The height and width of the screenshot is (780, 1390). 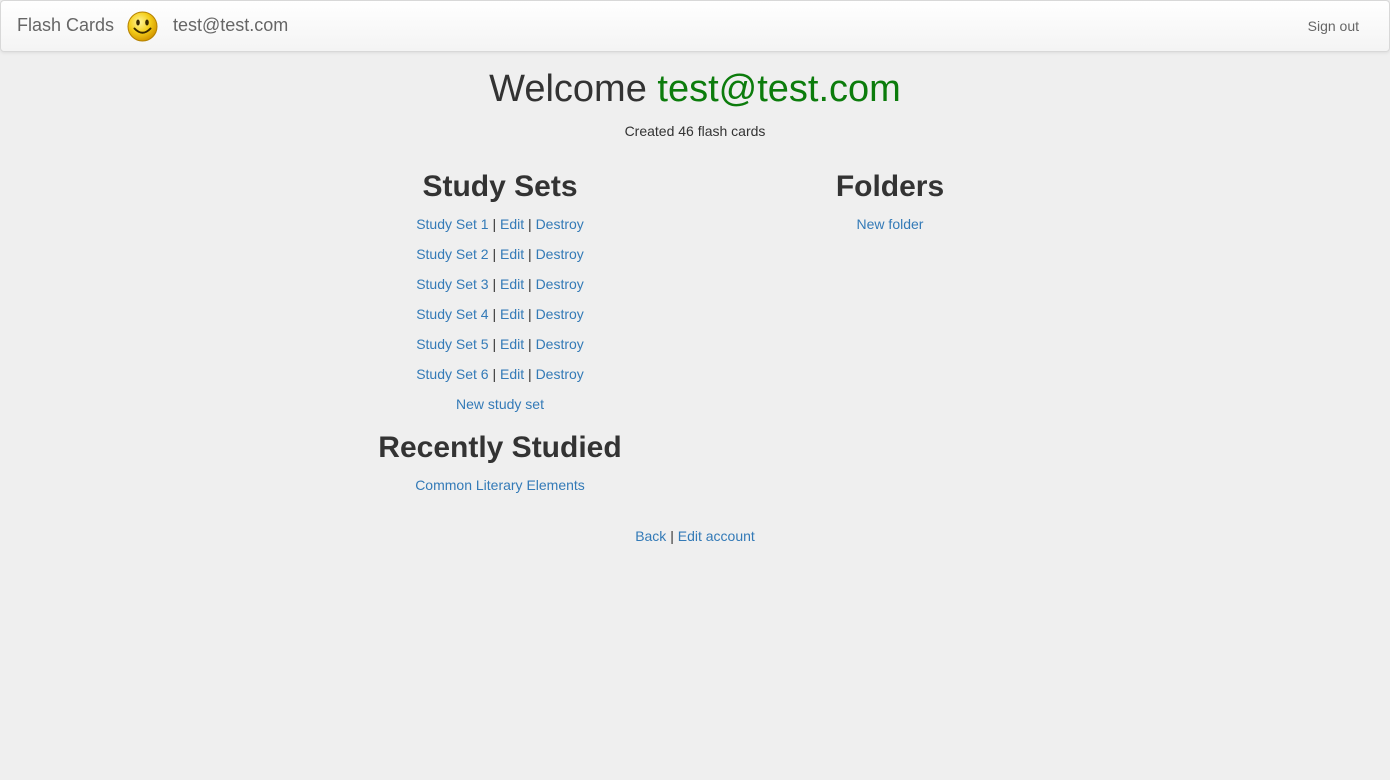 What do you see at coordinates (230, 25) in the screenshot?
I see `nav-user-email-link: test@test.com` at bounding box center [230, 25].